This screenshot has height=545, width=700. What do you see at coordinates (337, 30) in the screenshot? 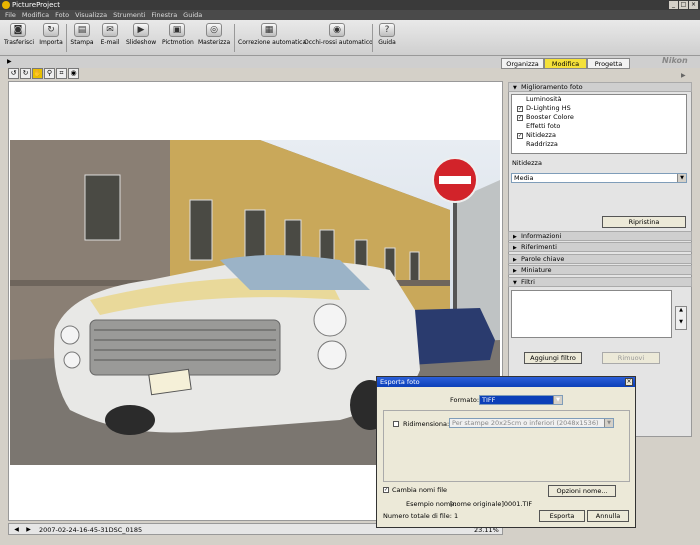
I see `red-eye-icon: ◉` at bounding box center [337, 30].